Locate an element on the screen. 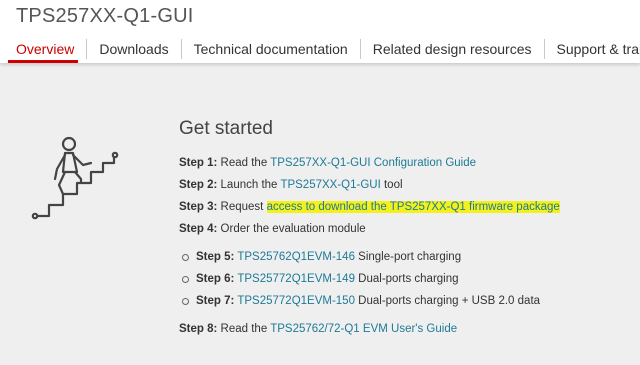 The height and width of the screenshot is (365, 640). tab-overview: Overview is located at coordinates (43, 50).